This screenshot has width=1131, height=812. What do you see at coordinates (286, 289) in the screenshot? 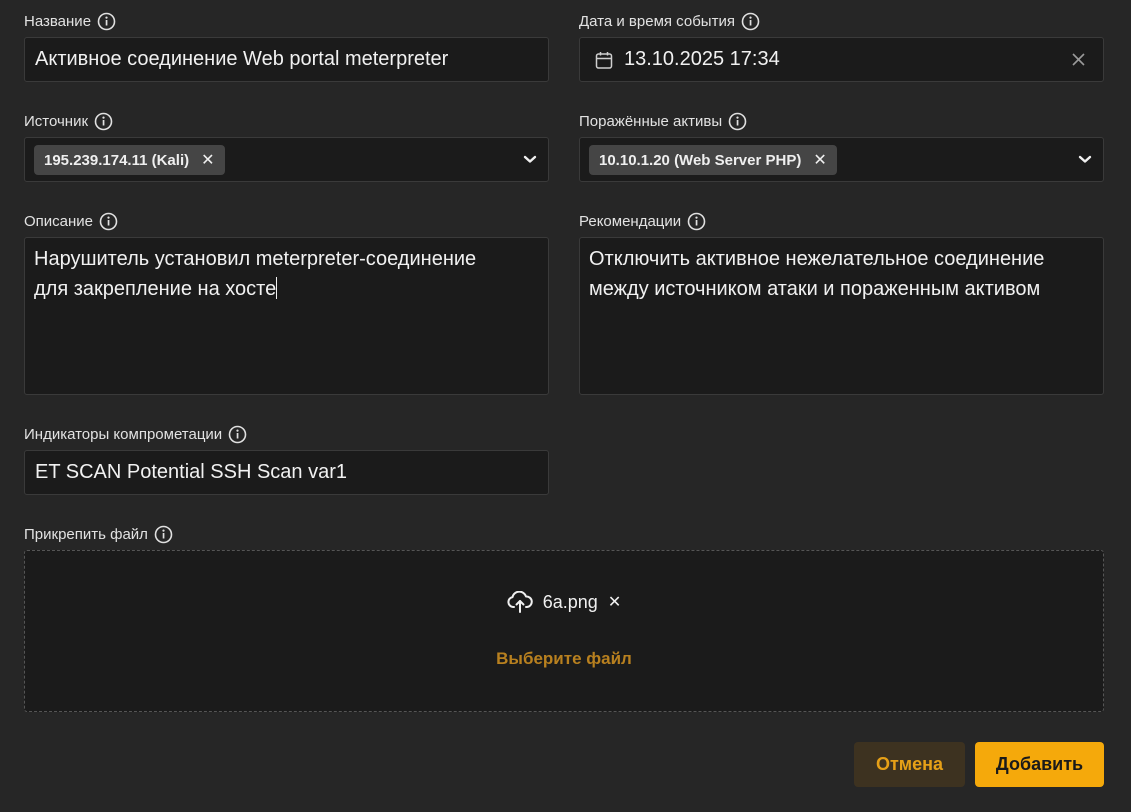
I see `description-line-last: для закрепление на хосте` at bounding box center [286, 289].